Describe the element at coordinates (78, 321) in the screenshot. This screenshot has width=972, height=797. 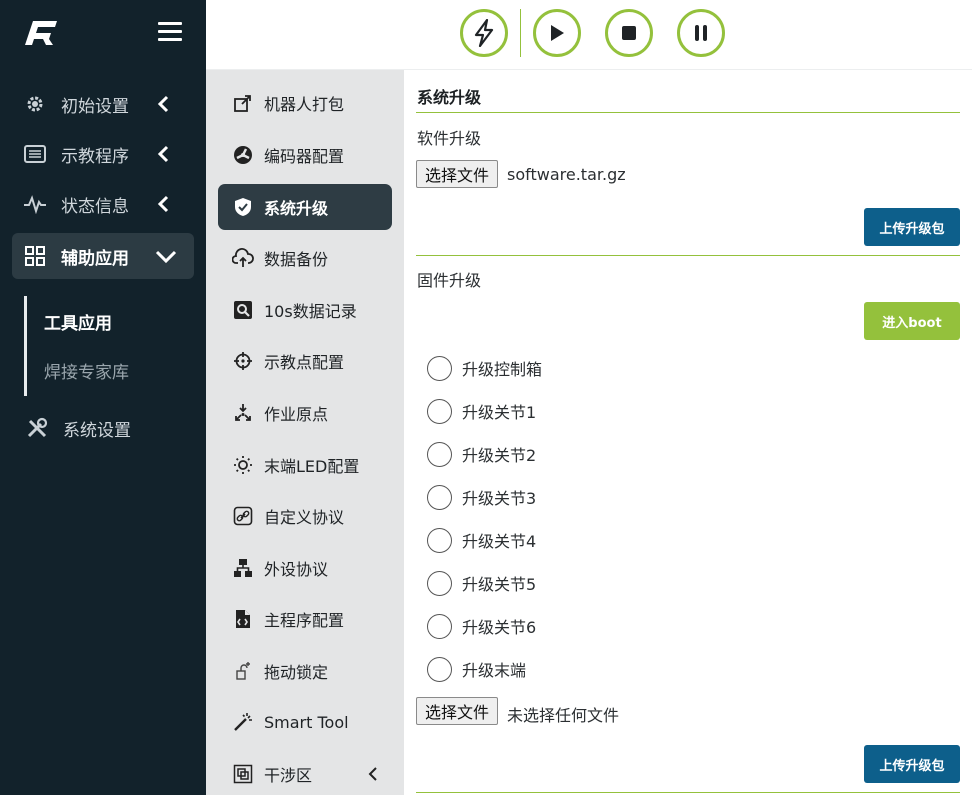
I see `sidebar-subitem-tool-apps: 工具应用` at that location.